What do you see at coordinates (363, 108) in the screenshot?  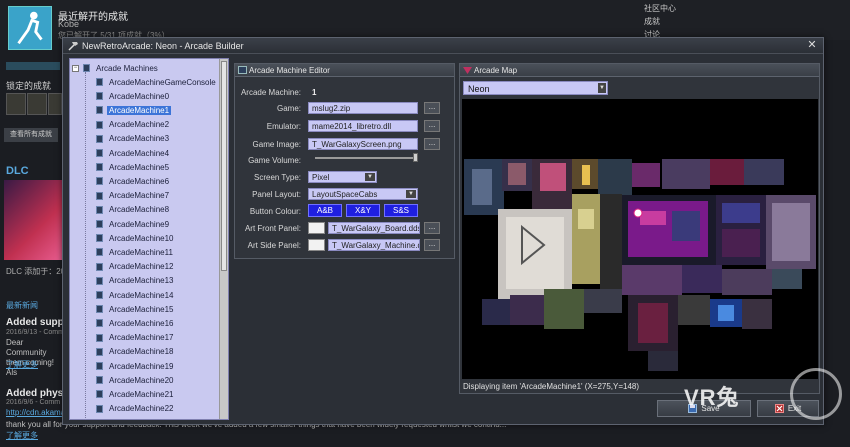 I see `game-field: mslug2.zip` at bounding box center [363, 108].